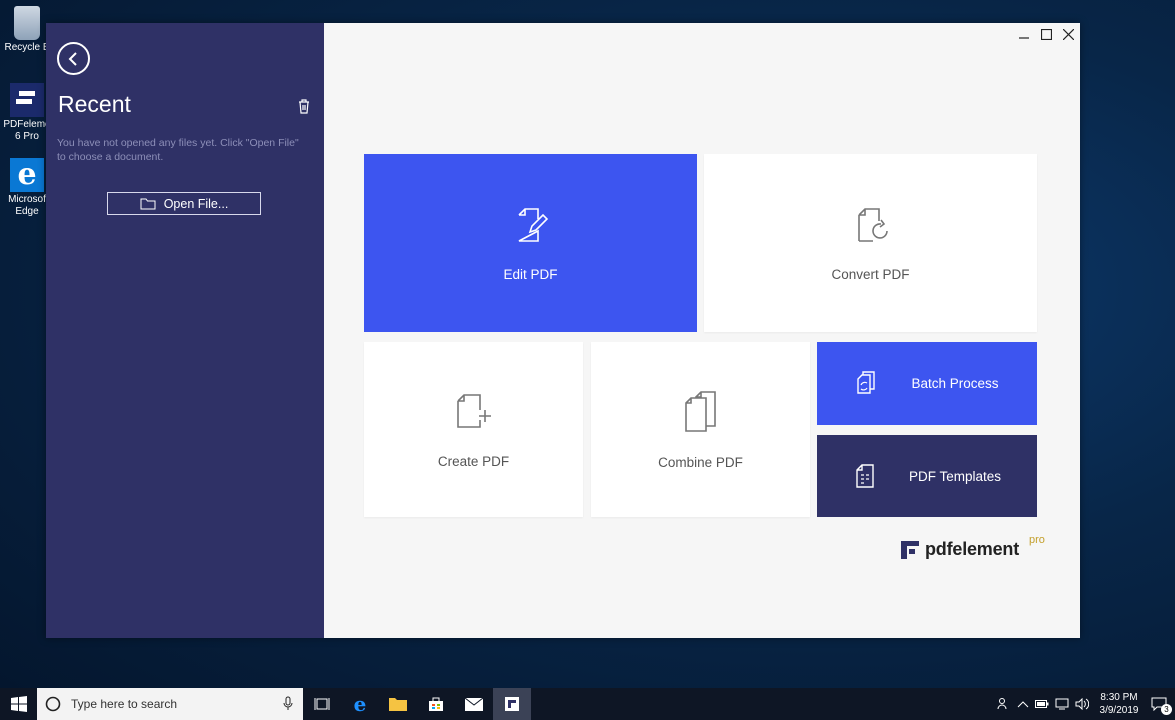 The image size is (1175, 720). I want to click on windows-logo-icon, so click(18, 704).